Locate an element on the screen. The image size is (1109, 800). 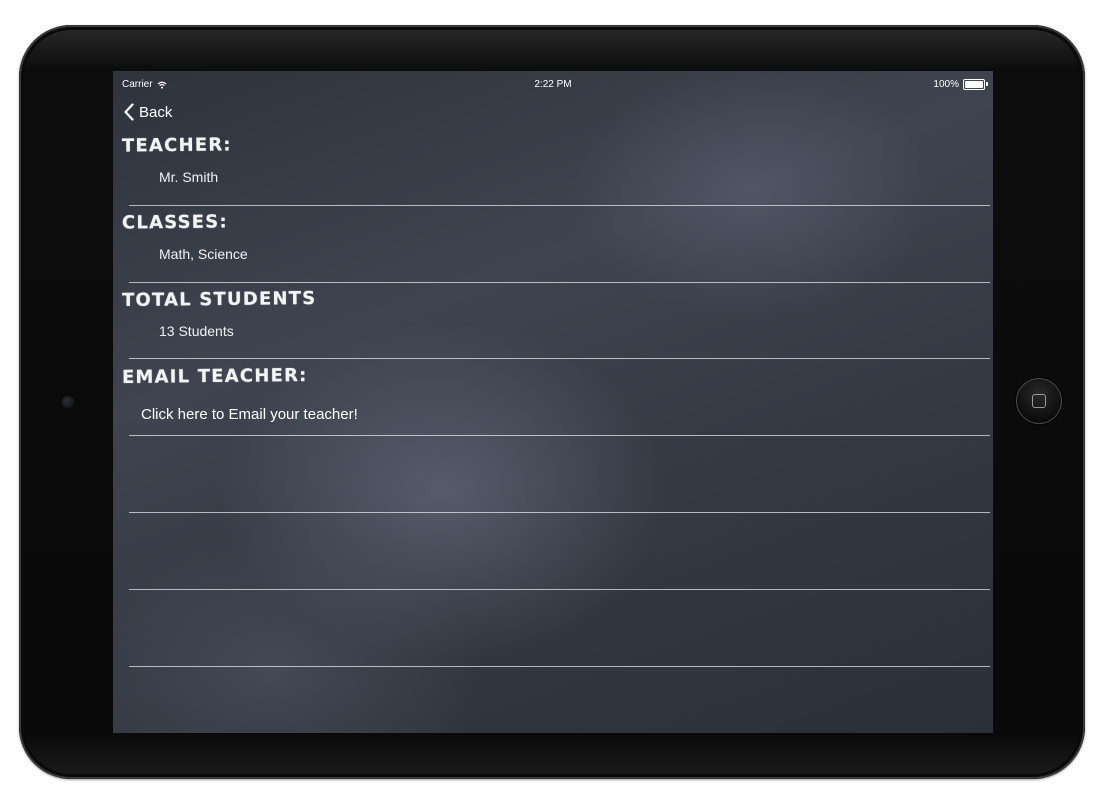
home-button-icon is located at coordinates (1039, 401).